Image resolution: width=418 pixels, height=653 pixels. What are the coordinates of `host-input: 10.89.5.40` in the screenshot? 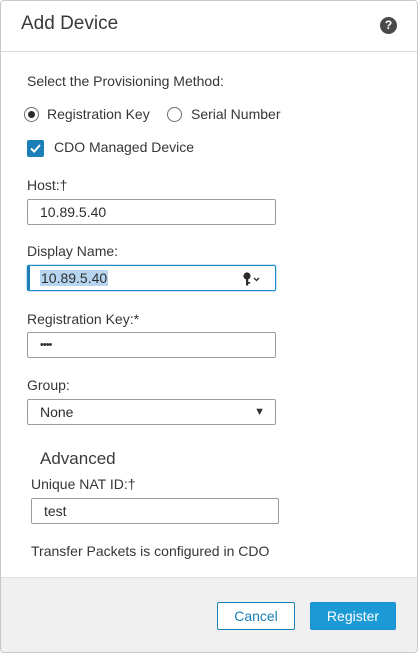 It's located at (151, 212).